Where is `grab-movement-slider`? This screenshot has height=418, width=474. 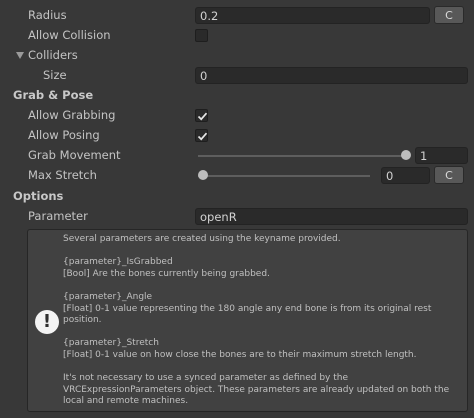
grab-movement-slider is located at coordinates (302, 156).